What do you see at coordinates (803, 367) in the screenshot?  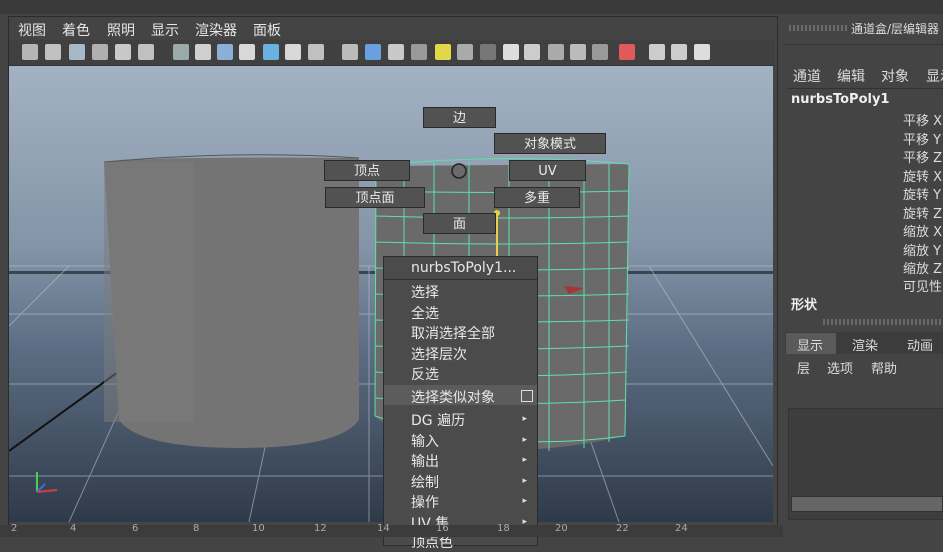 I see `layer-menu-layers: 层` at bounding box center [803, 367].